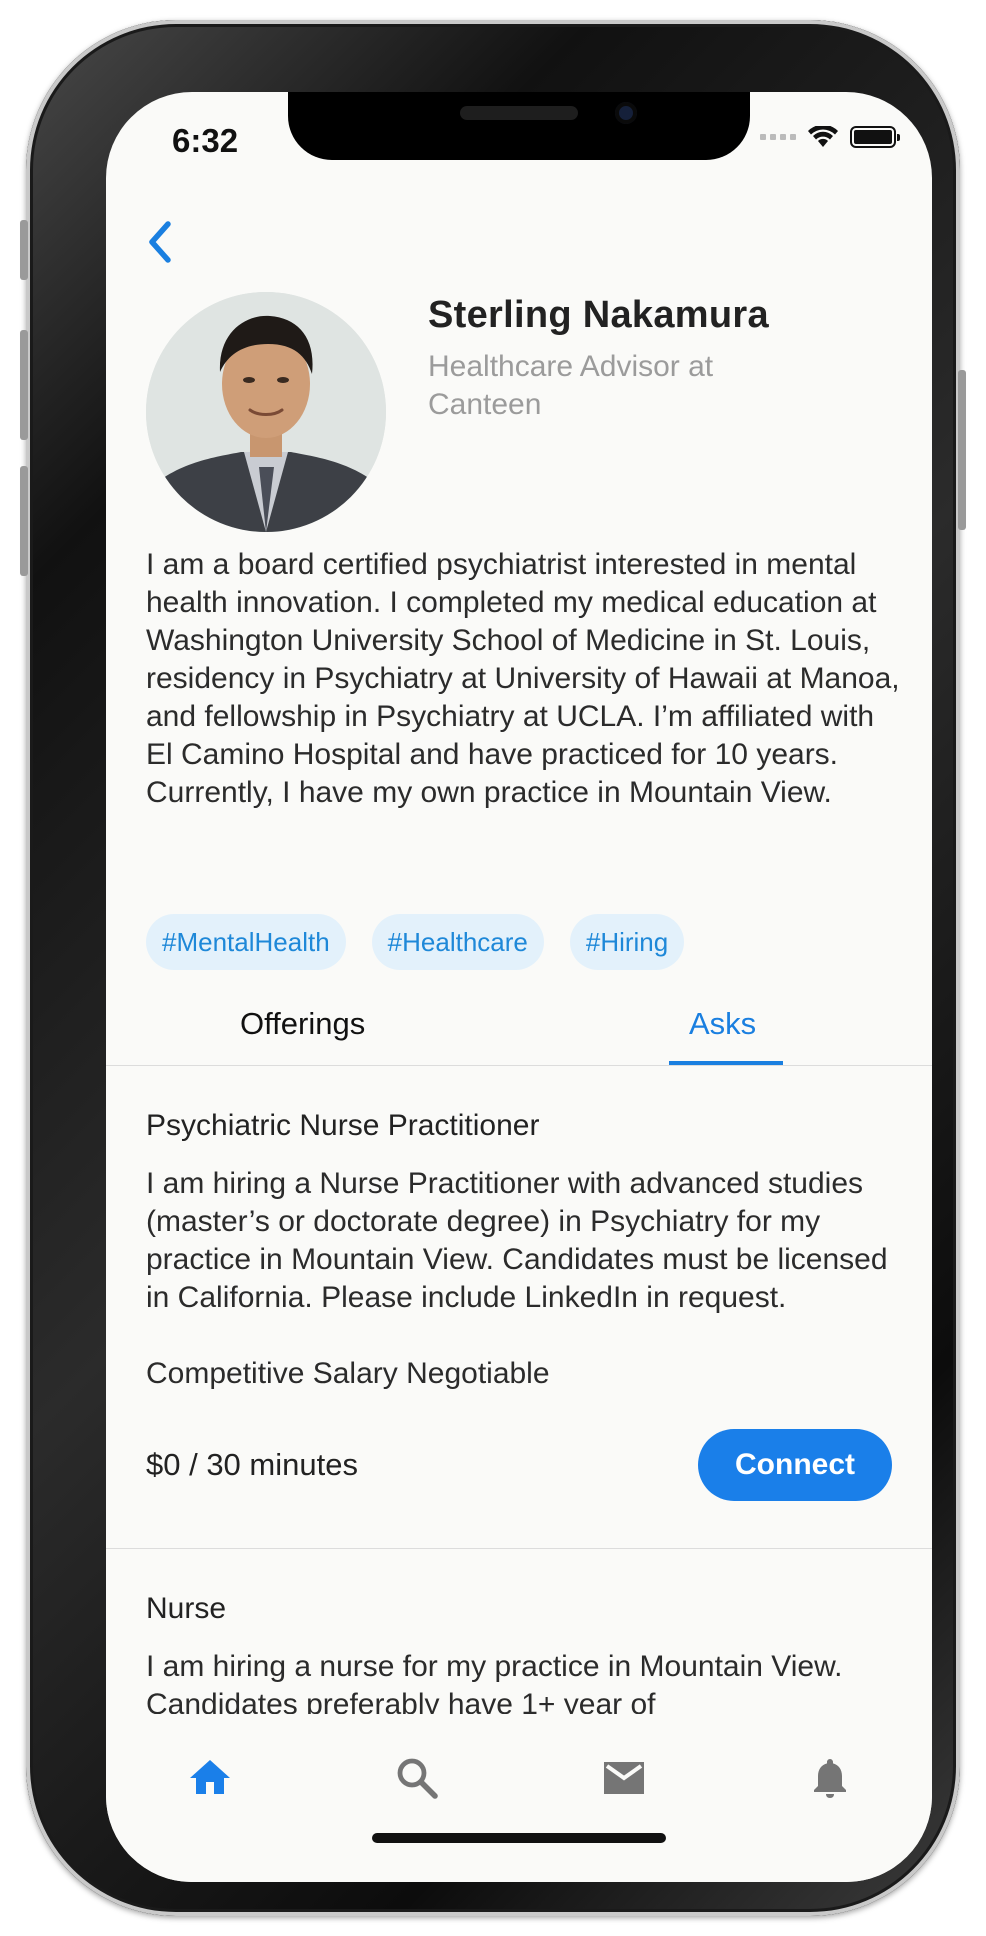  What do you see at coordinates (348, 1373) in the screenshot?
I see `ask-salary-note: Competitive Salary Negotiable` at bounding box center [348, 1373].